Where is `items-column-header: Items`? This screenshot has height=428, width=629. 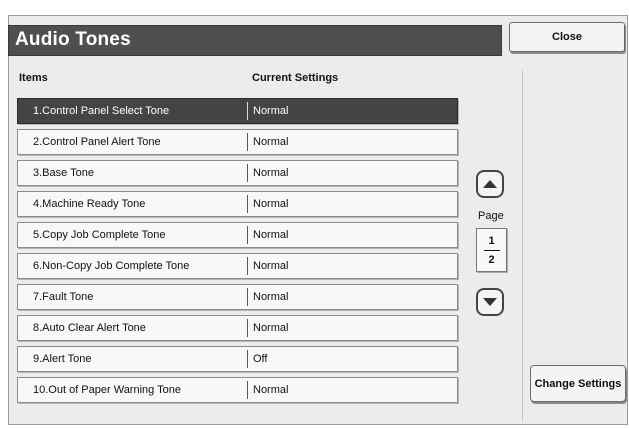 items-column-header: Items is located at coordinates (33, 78).